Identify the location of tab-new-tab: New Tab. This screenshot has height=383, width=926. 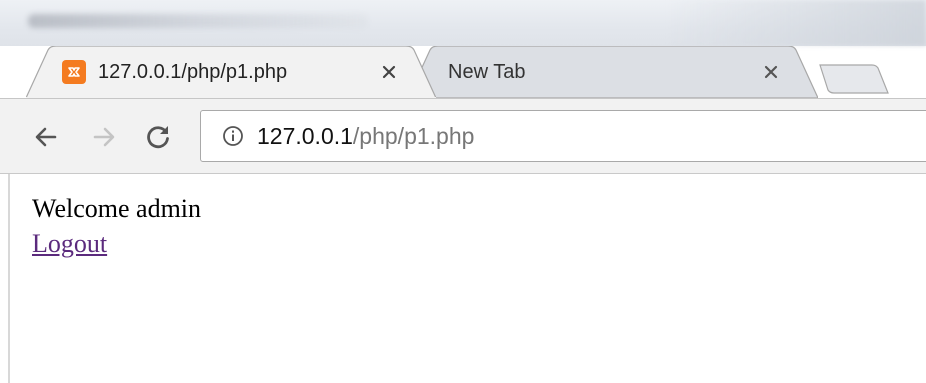
(613, 72).